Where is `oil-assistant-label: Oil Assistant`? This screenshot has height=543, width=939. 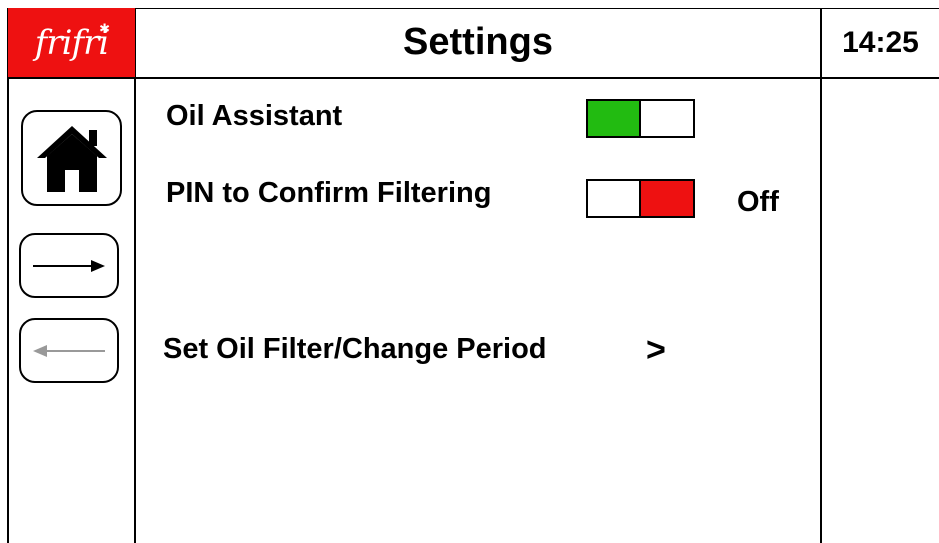
oil-assistant-label: Oil Assistant is located at coordinates (254, 116).